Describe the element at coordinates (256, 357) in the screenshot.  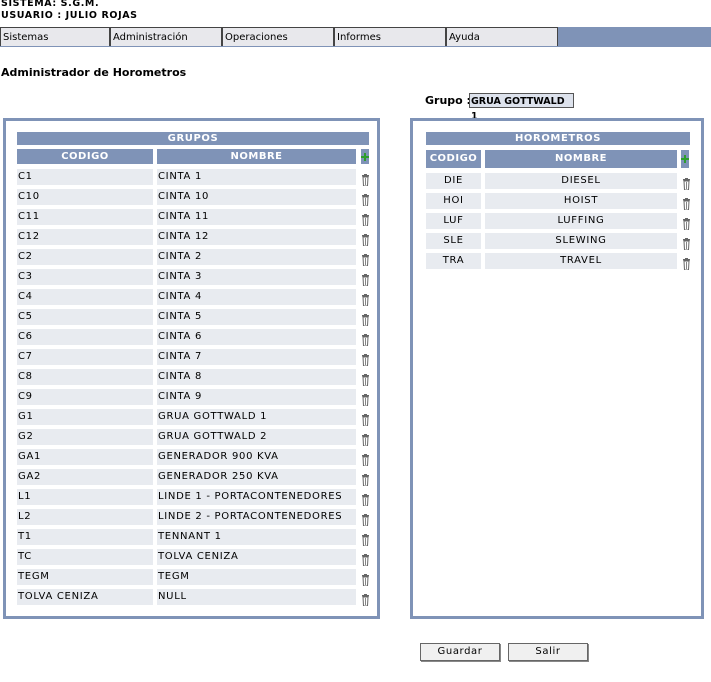
I see `grupo-nombre-cell: CINTA 7` at that location.